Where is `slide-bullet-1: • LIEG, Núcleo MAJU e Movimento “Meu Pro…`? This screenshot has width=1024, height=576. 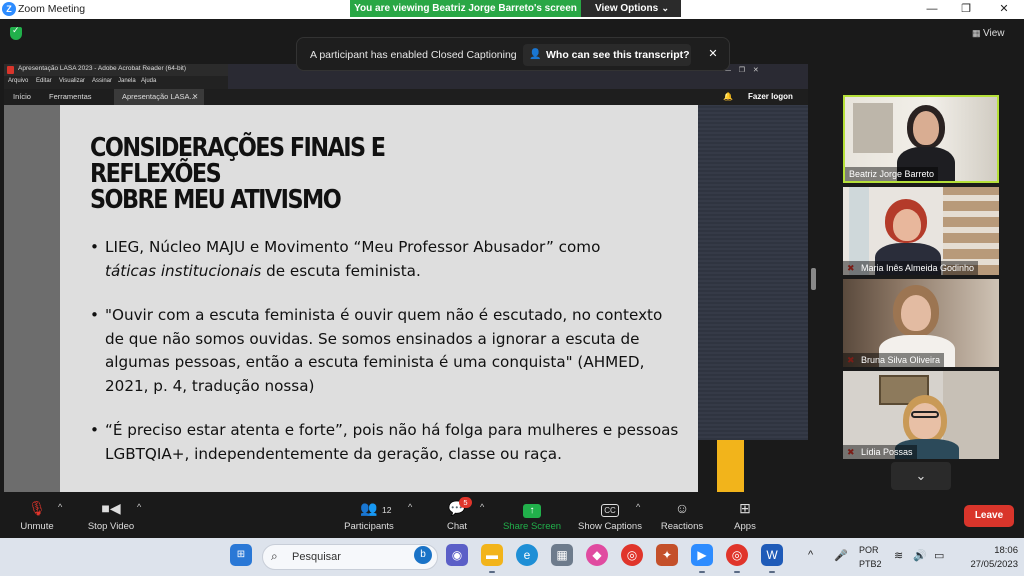
slide-bullet-1: • LIEG, Núcleo MAJU e Movimento “Meu Pro… is located at coordinates (385, 259).